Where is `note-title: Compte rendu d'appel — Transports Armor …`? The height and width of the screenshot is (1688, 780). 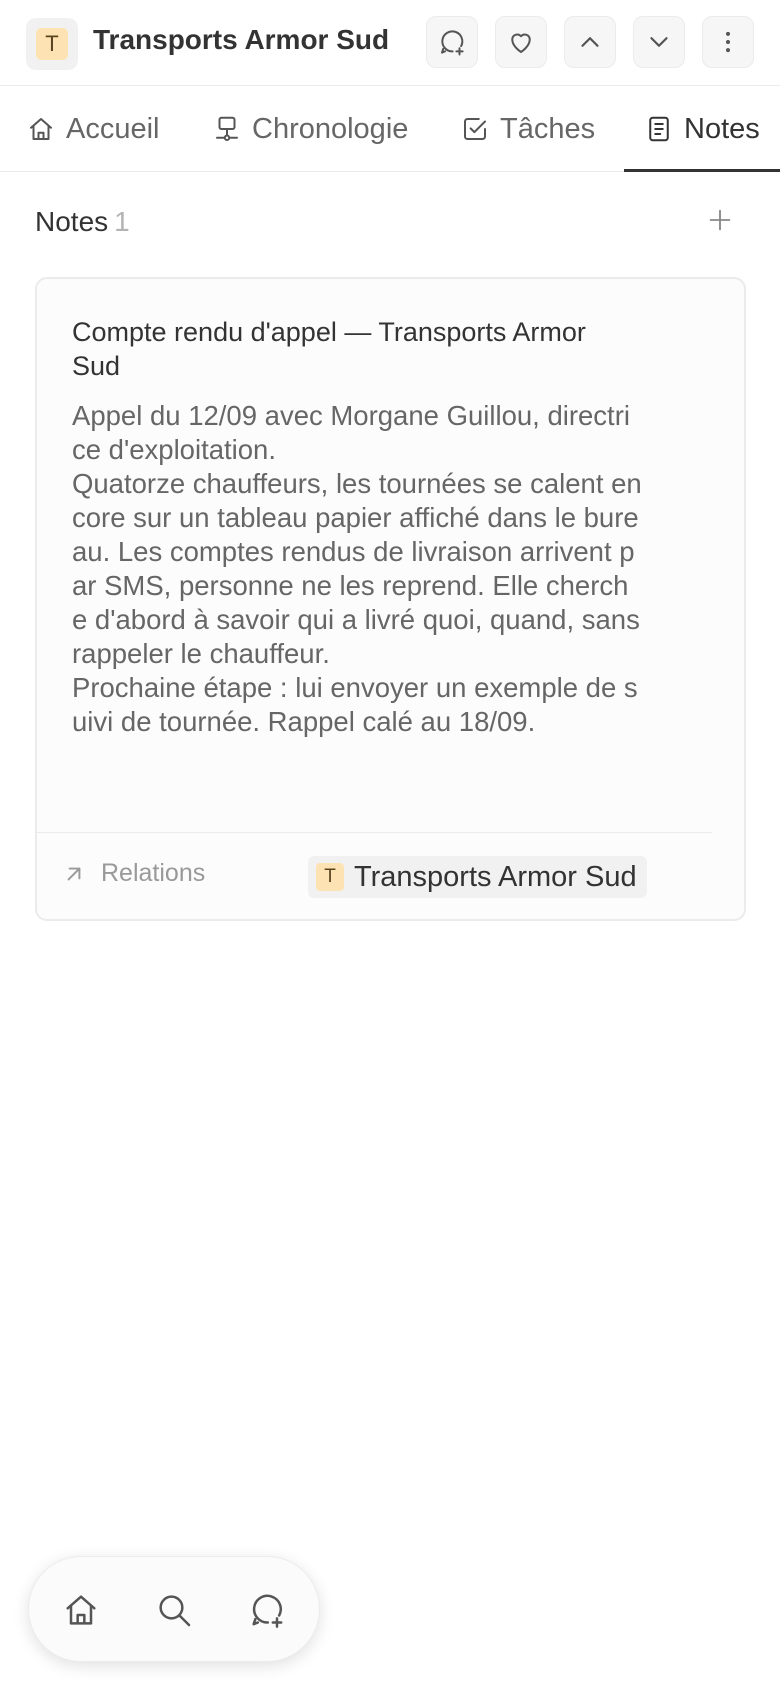 note-title: Compte rendu d'appel — Transports Armor … is located at coordinates (329, 349).